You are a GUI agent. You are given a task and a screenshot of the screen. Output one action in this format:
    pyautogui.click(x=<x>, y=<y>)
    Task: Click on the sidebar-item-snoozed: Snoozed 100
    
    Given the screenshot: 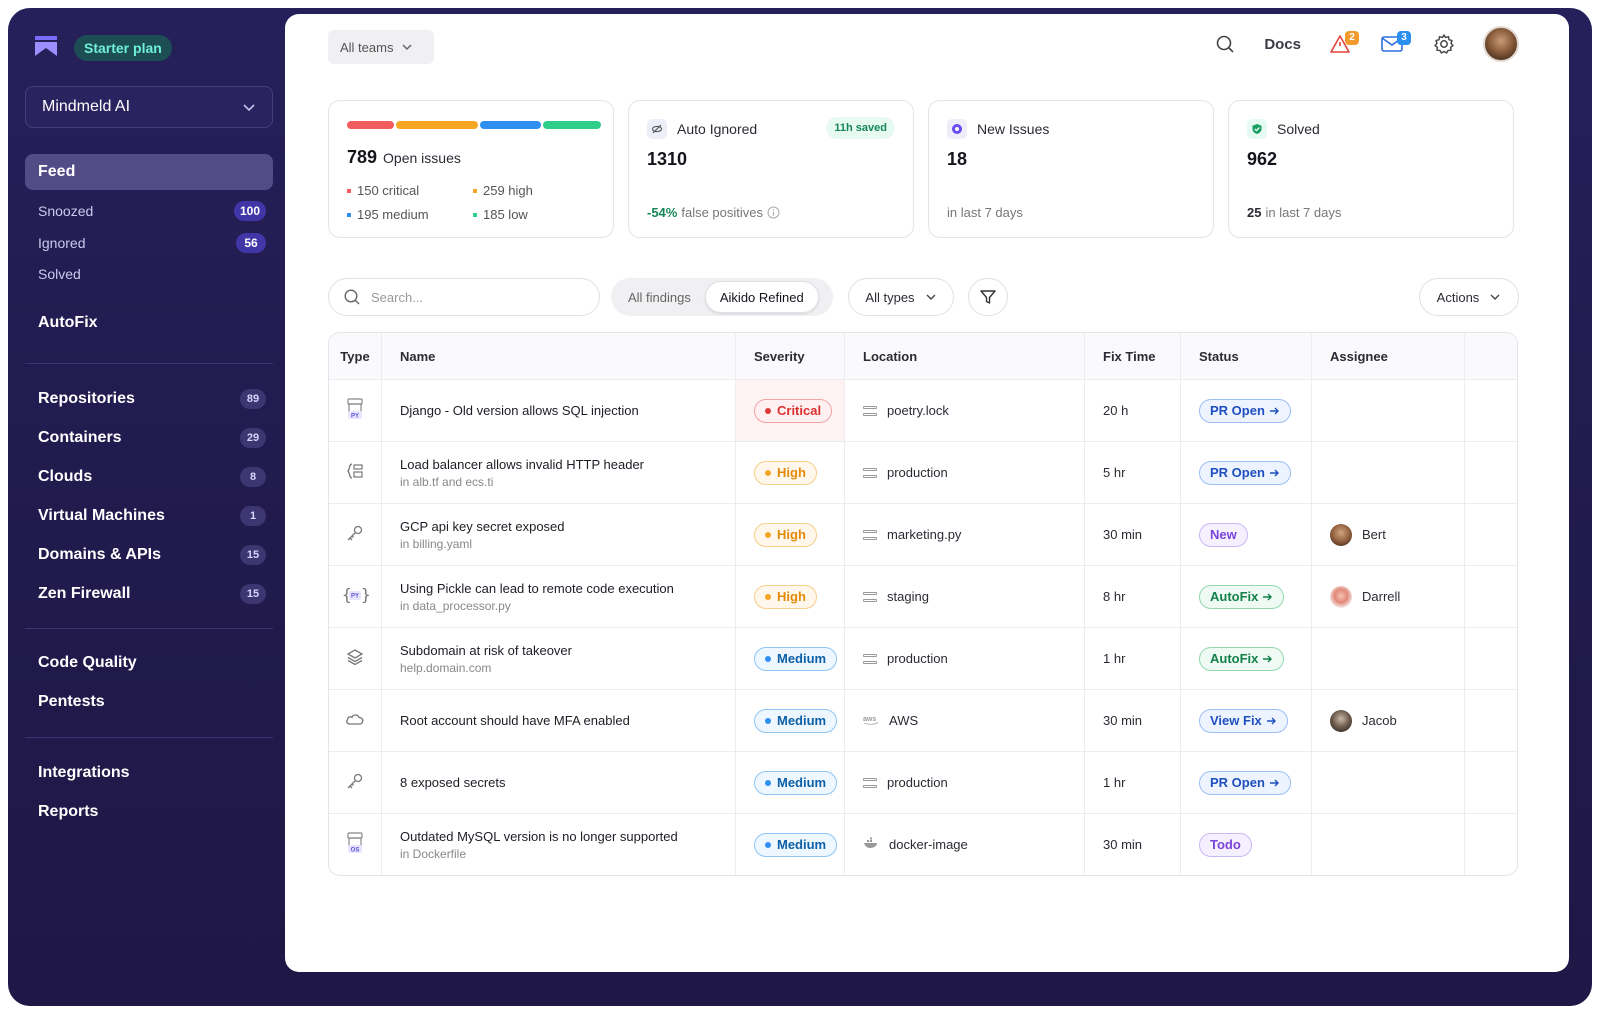 What is the action you would take?
    pyautogui.click(x=152, y=211)
    